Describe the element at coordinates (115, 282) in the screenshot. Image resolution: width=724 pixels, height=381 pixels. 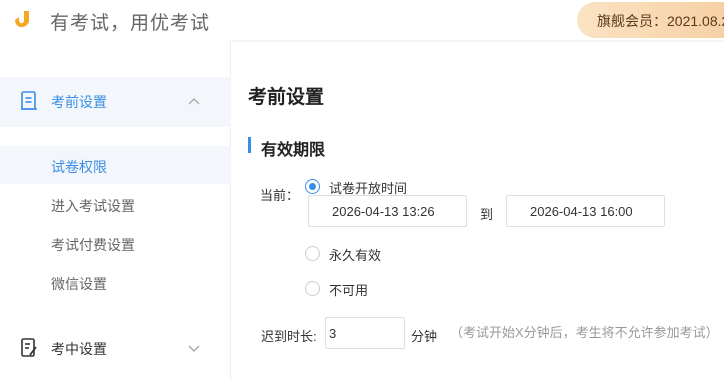
I see `sidebar-item-wechat-settings: 微信设置` at that location.